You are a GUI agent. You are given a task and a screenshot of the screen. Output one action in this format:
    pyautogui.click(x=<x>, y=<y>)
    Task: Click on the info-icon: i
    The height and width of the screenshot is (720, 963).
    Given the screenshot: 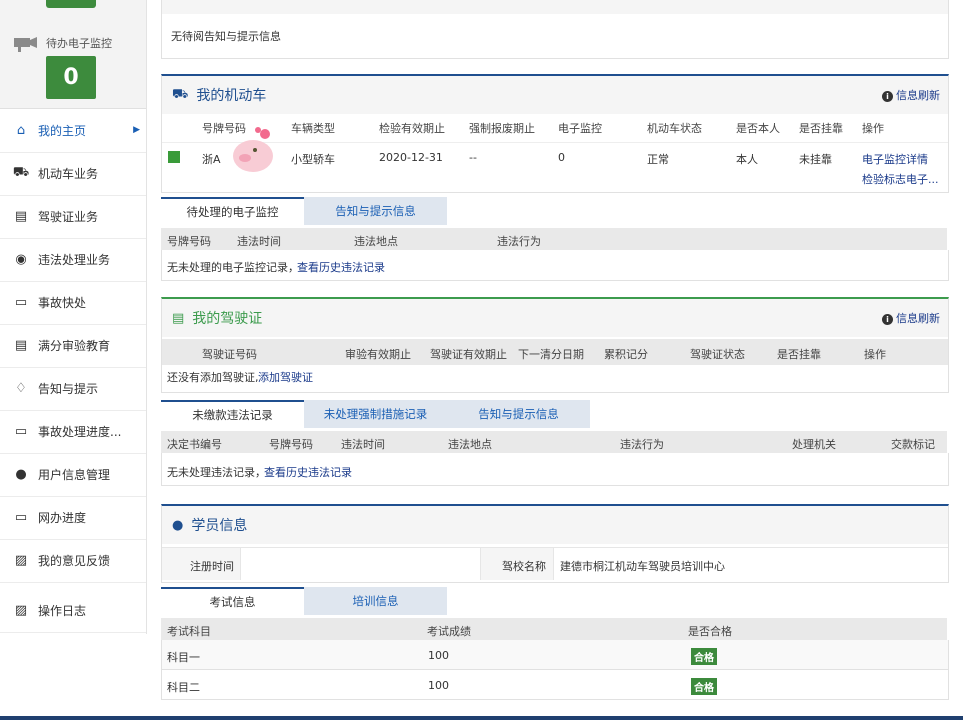 What is the action you would take?
    pyautogui.click(x=887, y=319)
    